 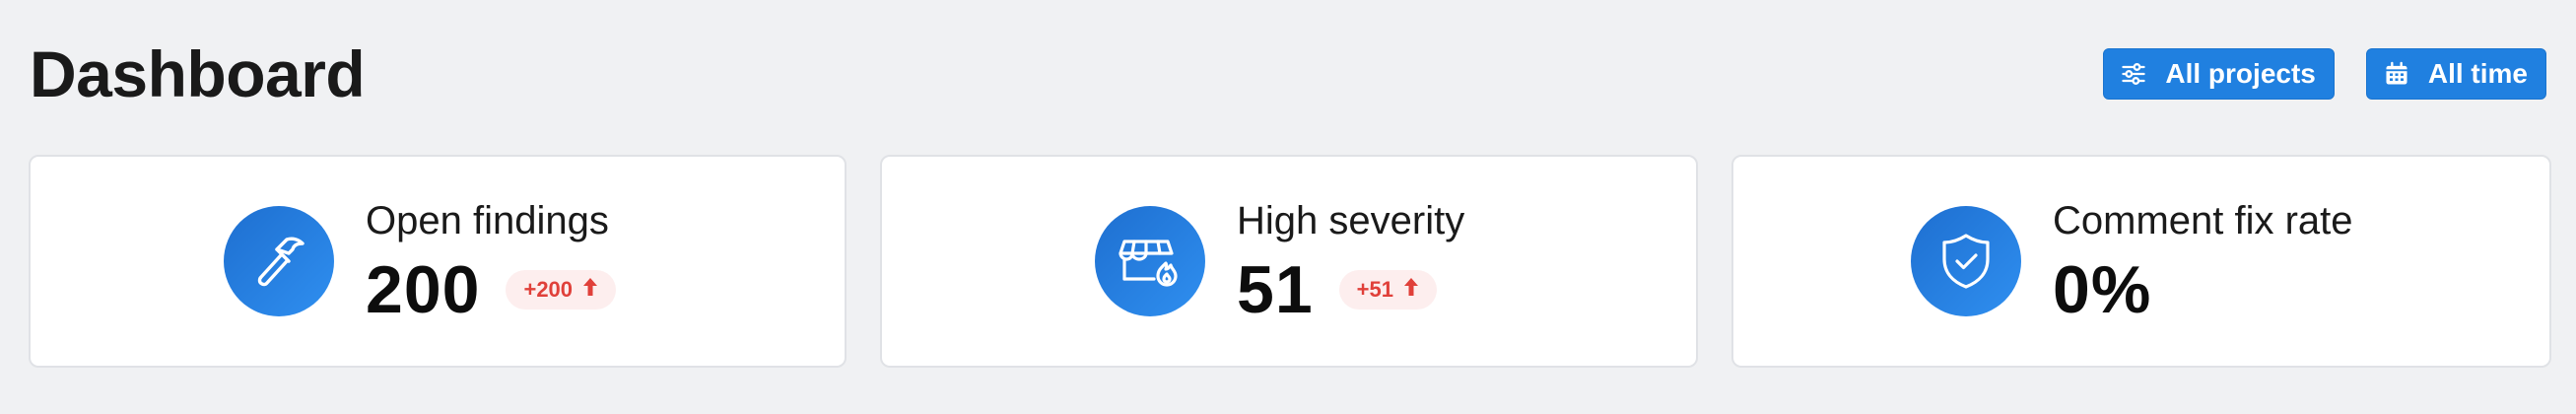 What do you see at coordinates (1276, 290) in the screenshot?
I see `metric-value: 51` at bounding box center [1276, 290].